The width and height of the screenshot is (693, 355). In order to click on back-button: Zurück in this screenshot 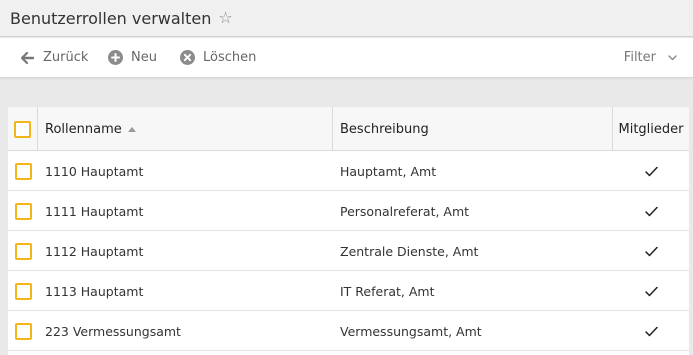, I will do `click(54, 57)`.